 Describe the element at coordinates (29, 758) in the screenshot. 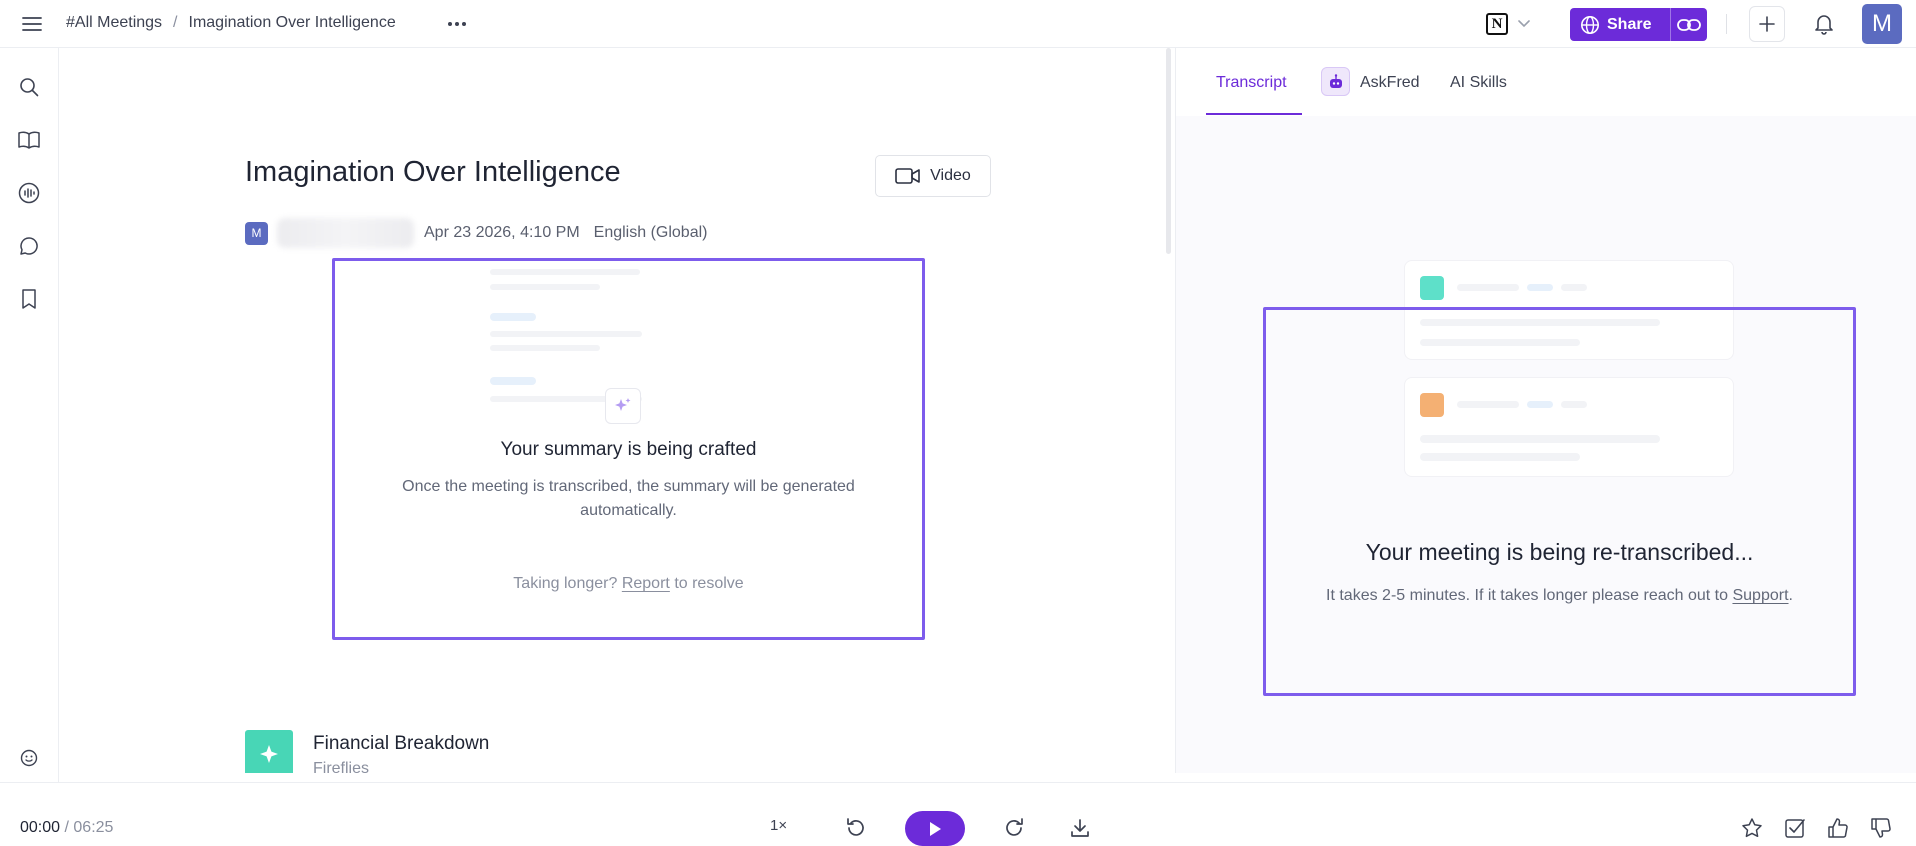

I see `smiley-icon` at that location.